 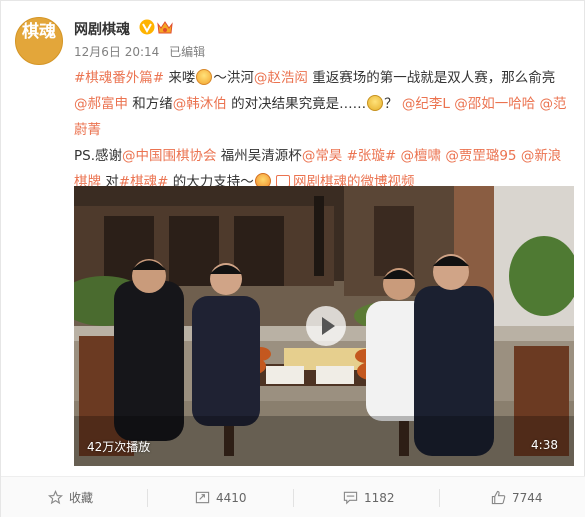 I want to click on mention-link: @纪李L, so click(x=426, y=104).